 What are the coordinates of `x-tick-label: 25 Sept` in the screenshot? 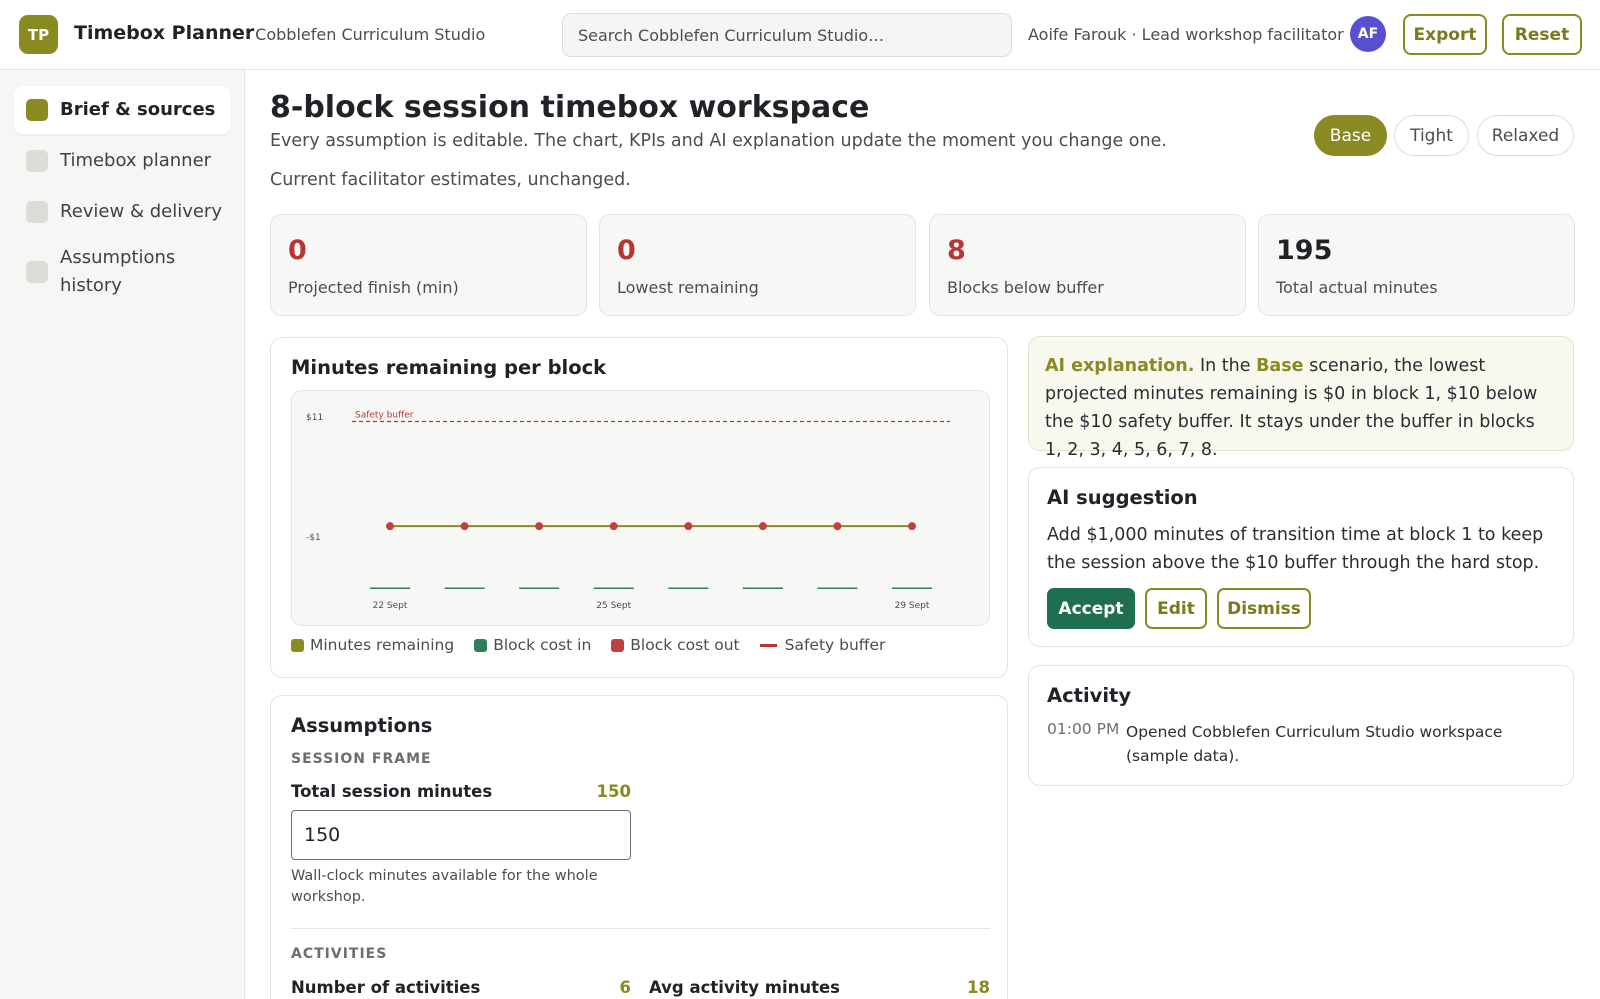 It's located at (613, 606).